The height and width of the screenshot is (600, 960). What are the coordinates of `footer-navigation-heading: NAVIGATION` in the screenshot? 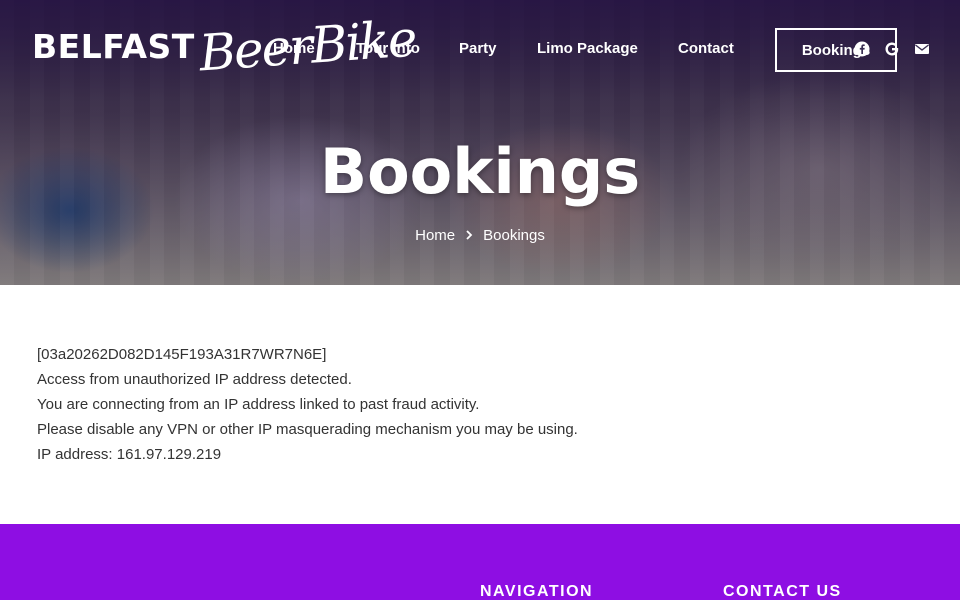 It's located at (537, 591).